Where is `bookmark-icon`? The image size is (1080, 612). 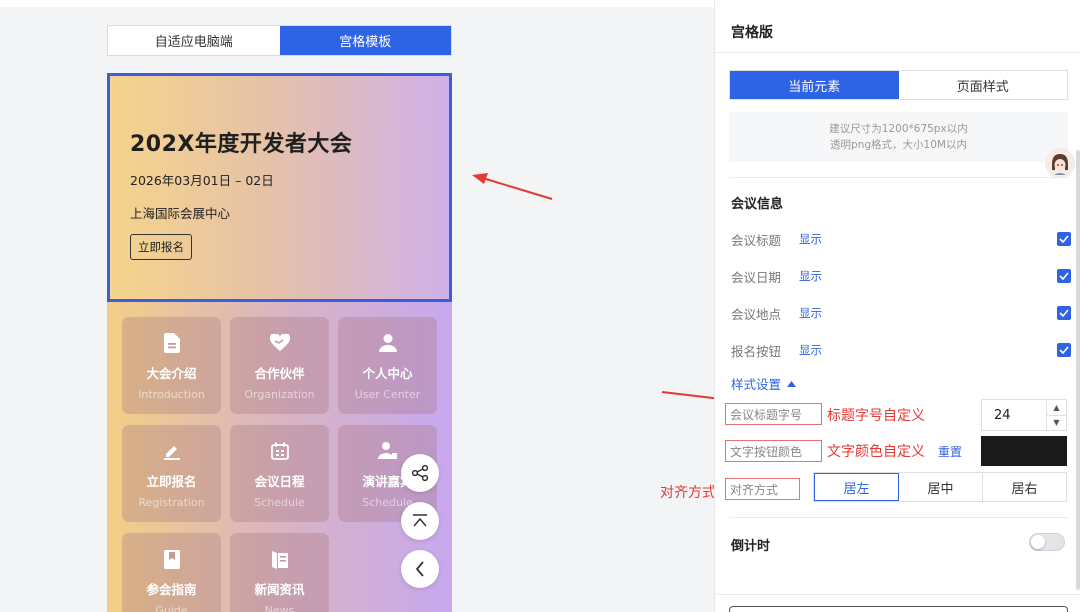
bookmark-icon is located at coordinates (171, 559).